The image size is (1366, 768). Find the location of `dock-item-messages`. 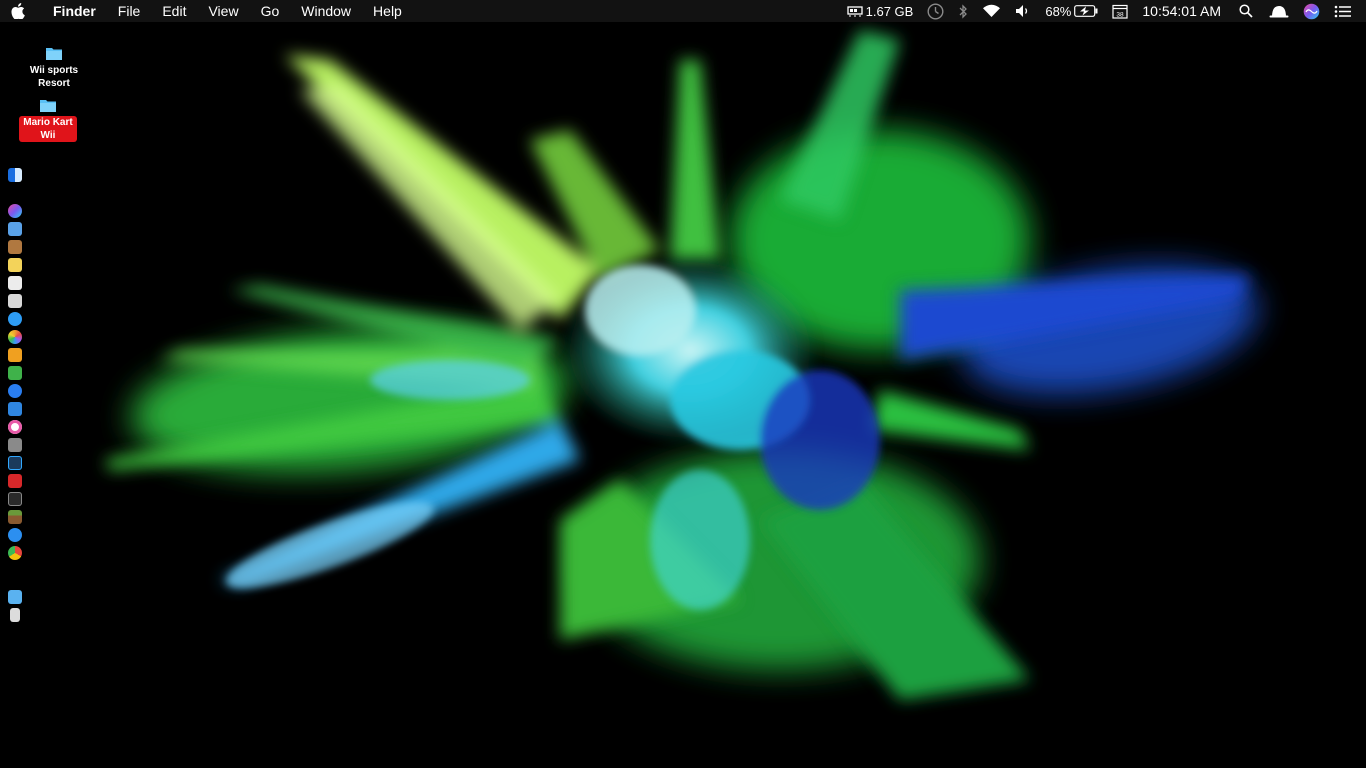

dock-item-messages is located at coordinates (15, 319).